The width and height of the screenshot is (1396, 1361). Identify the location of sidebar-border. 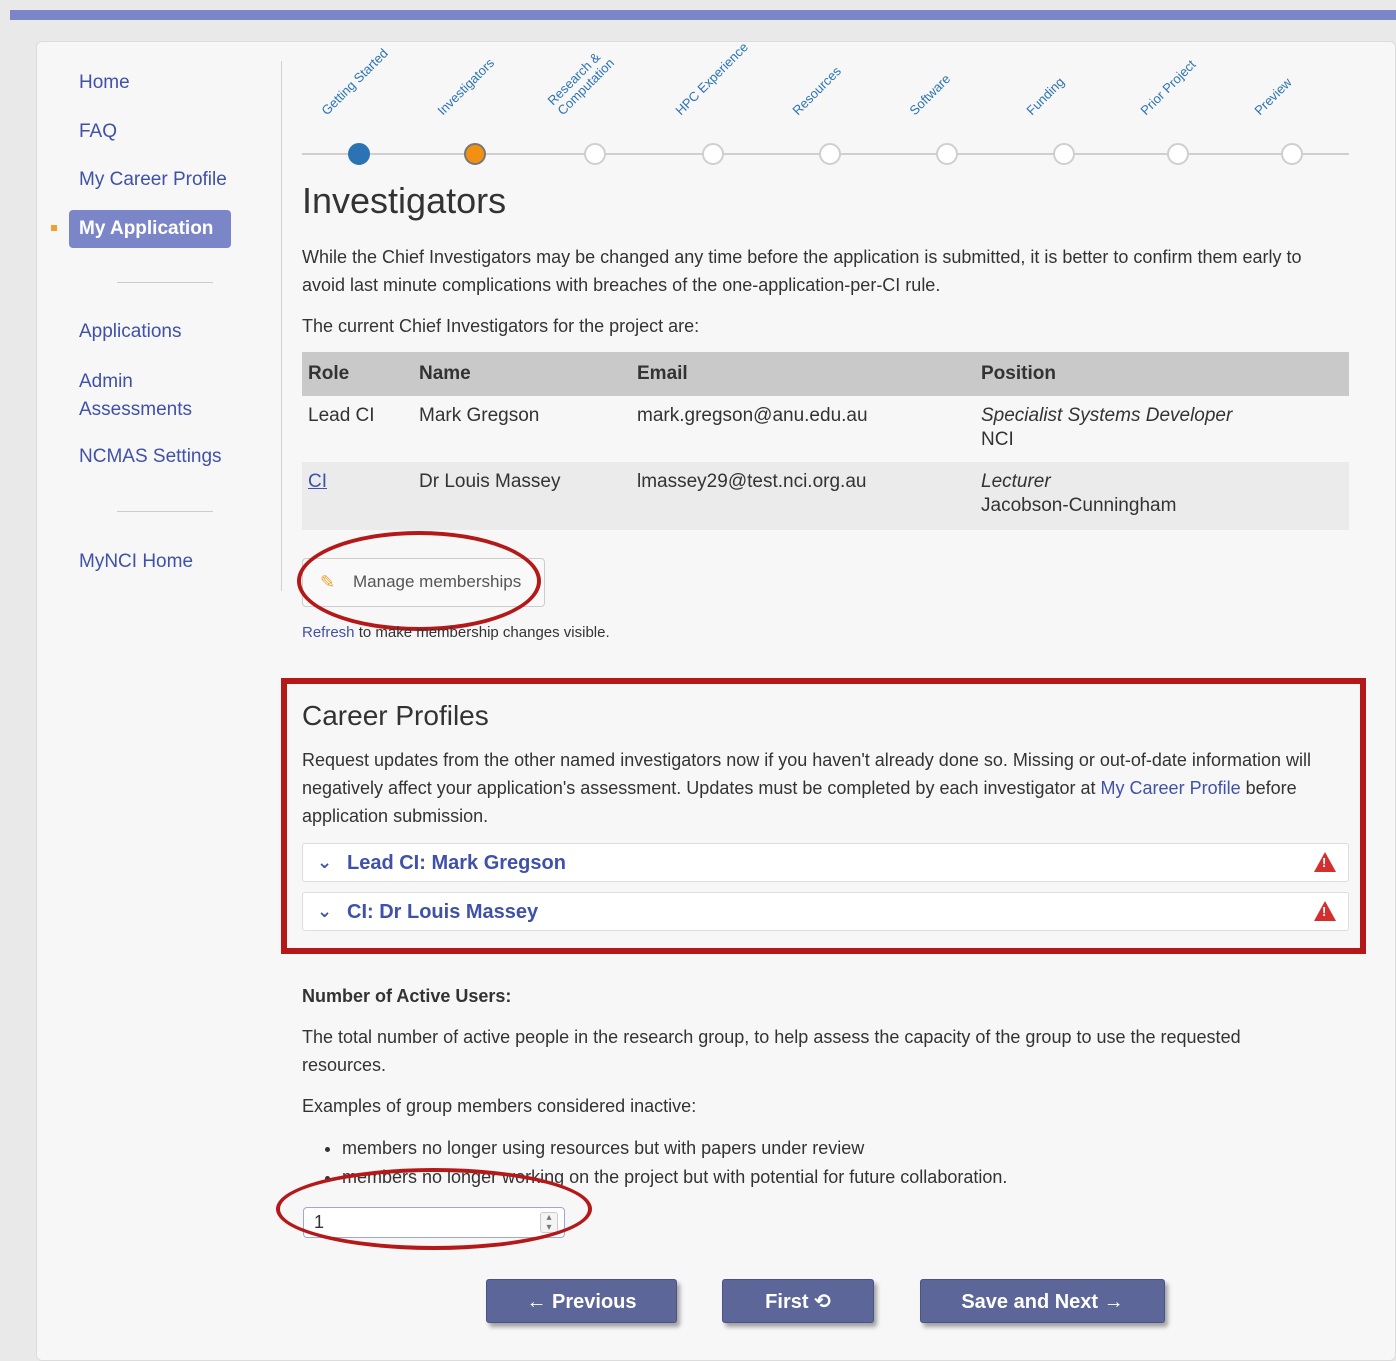
(281, 326).